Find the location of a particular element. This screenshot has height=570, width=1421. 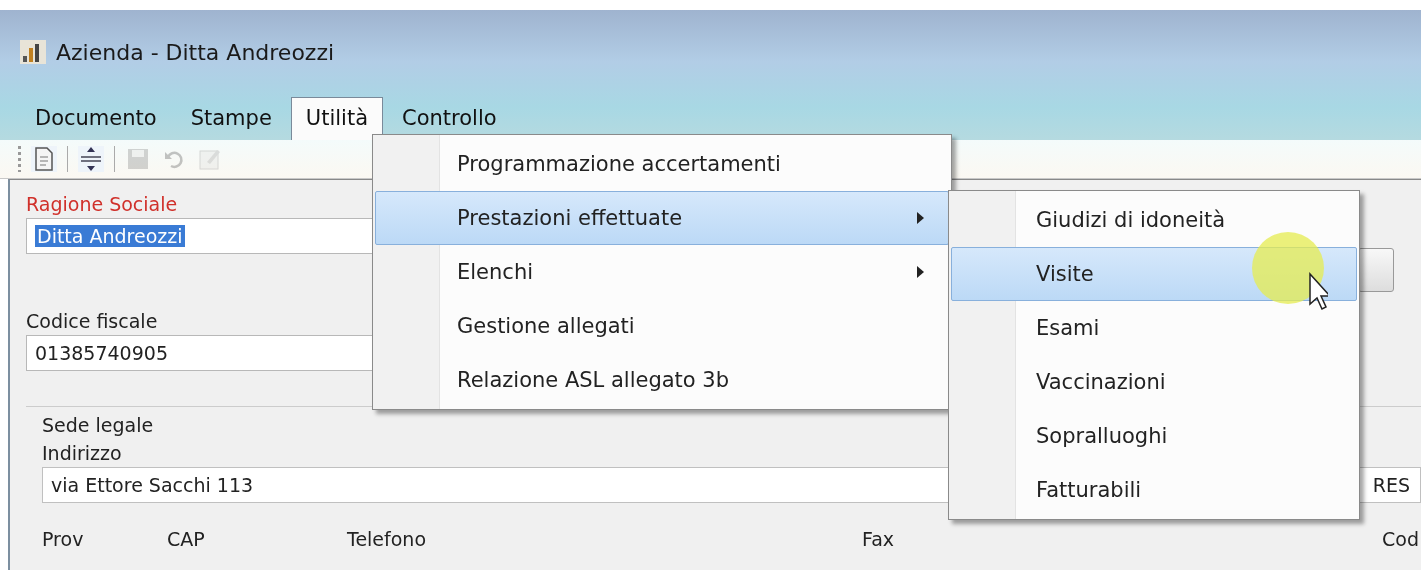

toolbar-button is located at coordinates (91, 159).